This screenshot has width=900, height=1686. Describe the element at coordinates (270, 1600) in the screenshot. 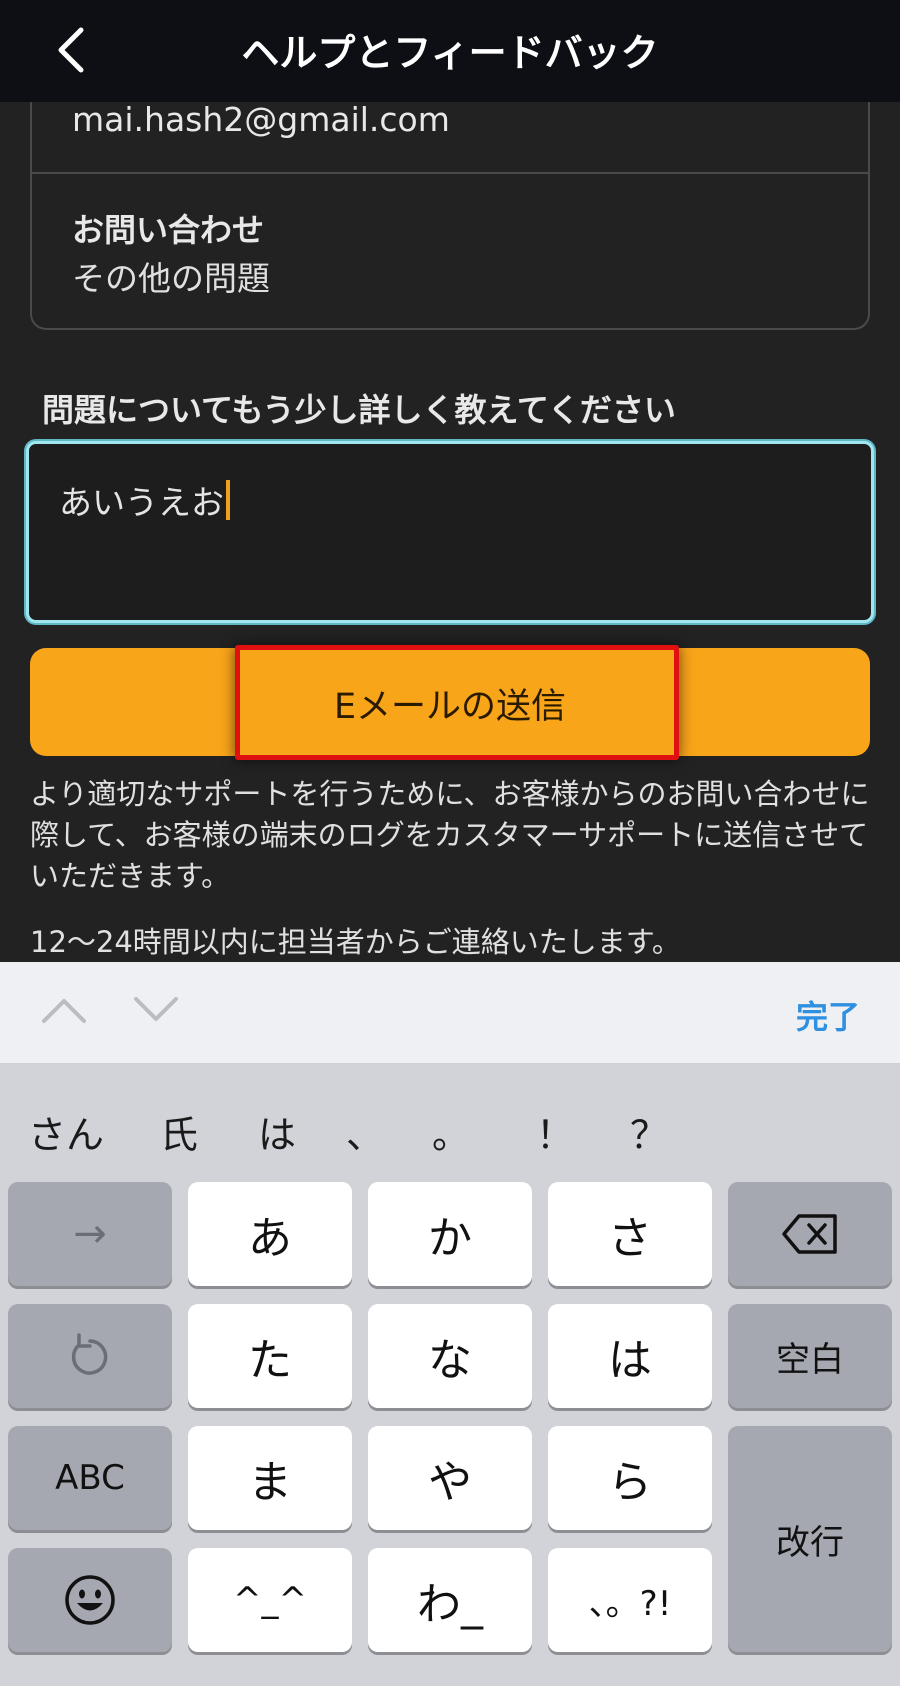

I see `key-kaomoji: ^_^` at that location.